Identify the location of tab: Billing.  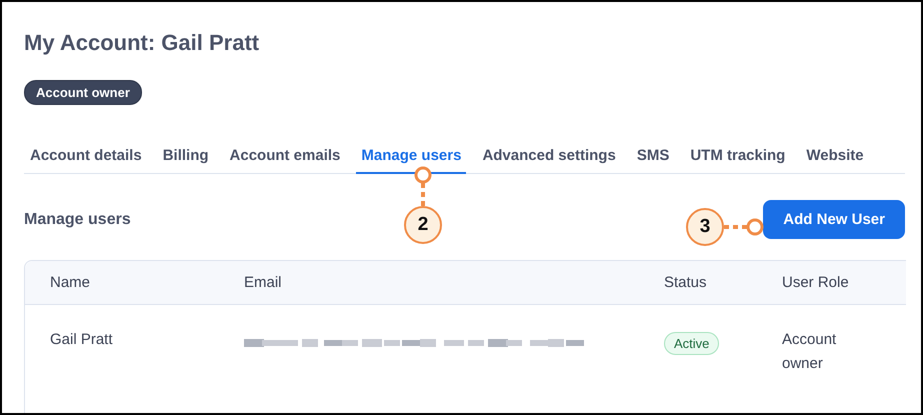
(186, 160).